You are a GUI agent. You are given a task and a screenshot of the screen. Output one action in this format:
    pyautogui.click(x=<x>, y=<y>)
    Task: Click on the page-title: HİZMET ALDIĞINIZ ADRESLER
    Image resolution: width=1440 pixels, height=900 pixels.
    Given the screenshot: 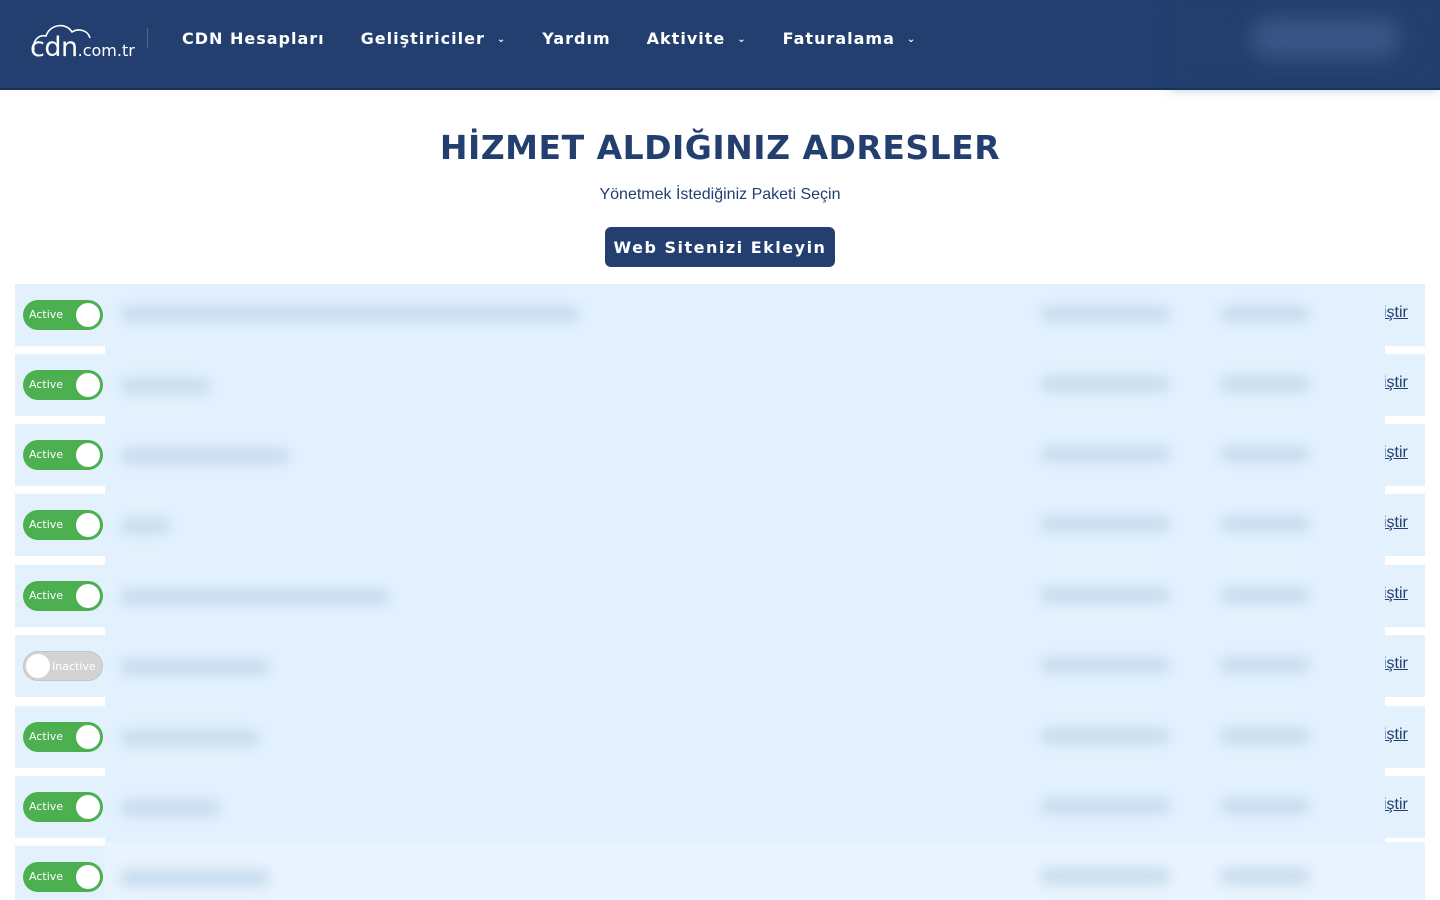 What is the action you would take?
    pyautogui.click(x=720, y=147)
    